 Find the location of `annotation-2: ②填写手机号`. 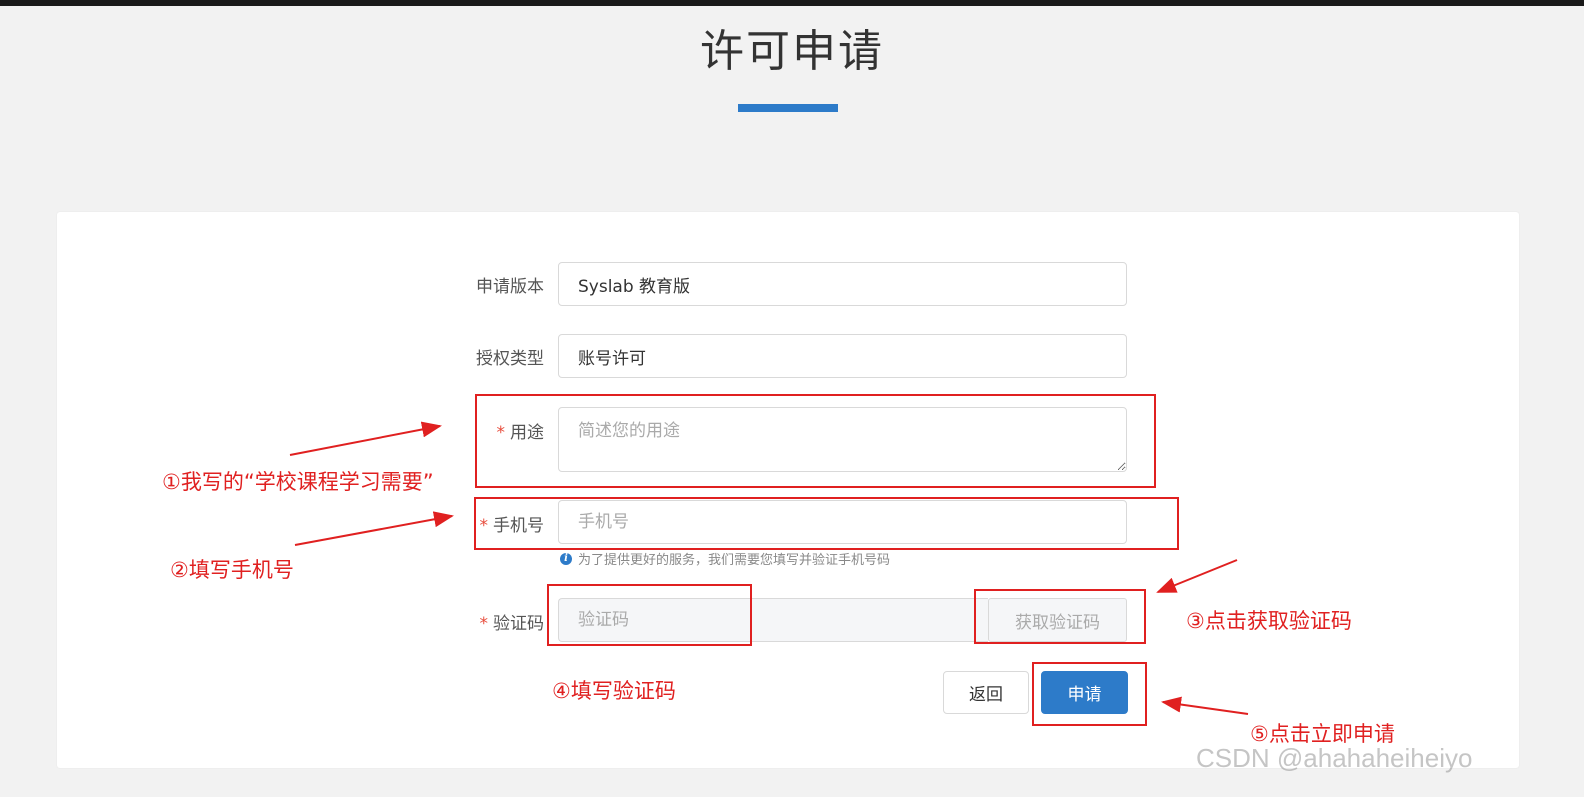

annotation-2: ②填写手机号 is located at coordinates (232, 570).